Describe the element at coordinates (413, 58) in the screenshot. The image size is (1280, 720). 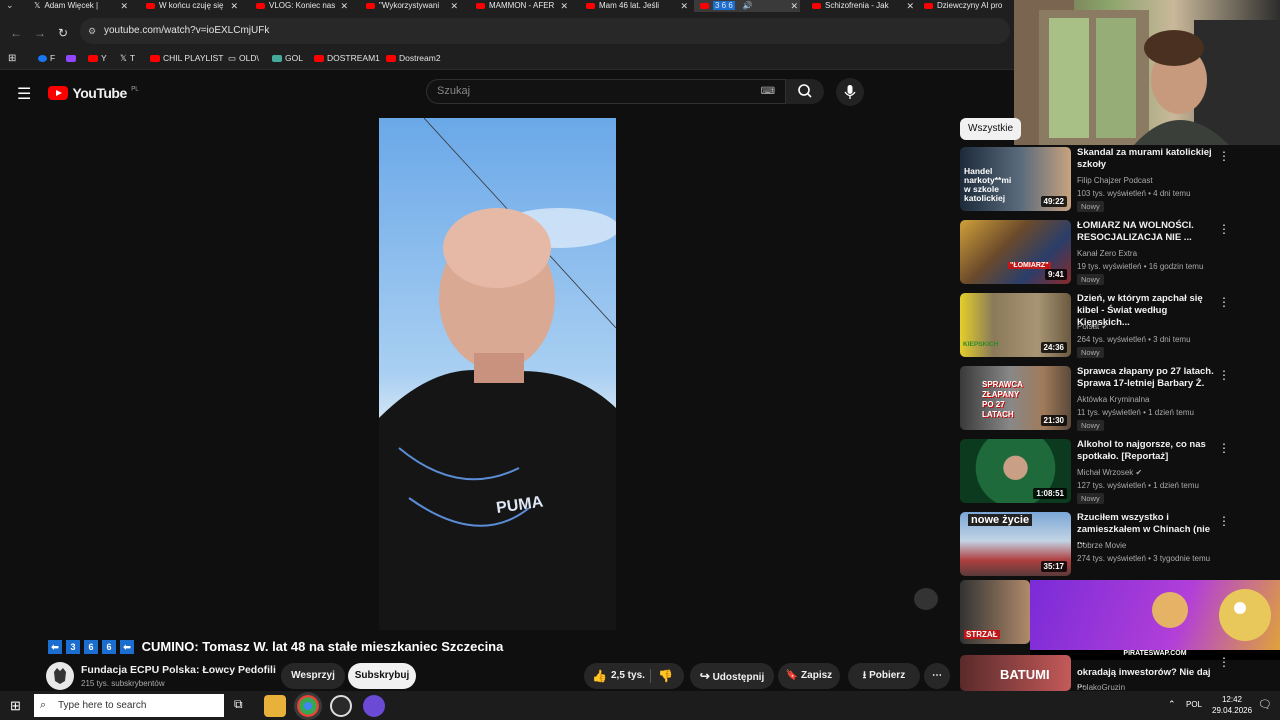
I see `bookmark-dostream2: Dostream2` at that location.